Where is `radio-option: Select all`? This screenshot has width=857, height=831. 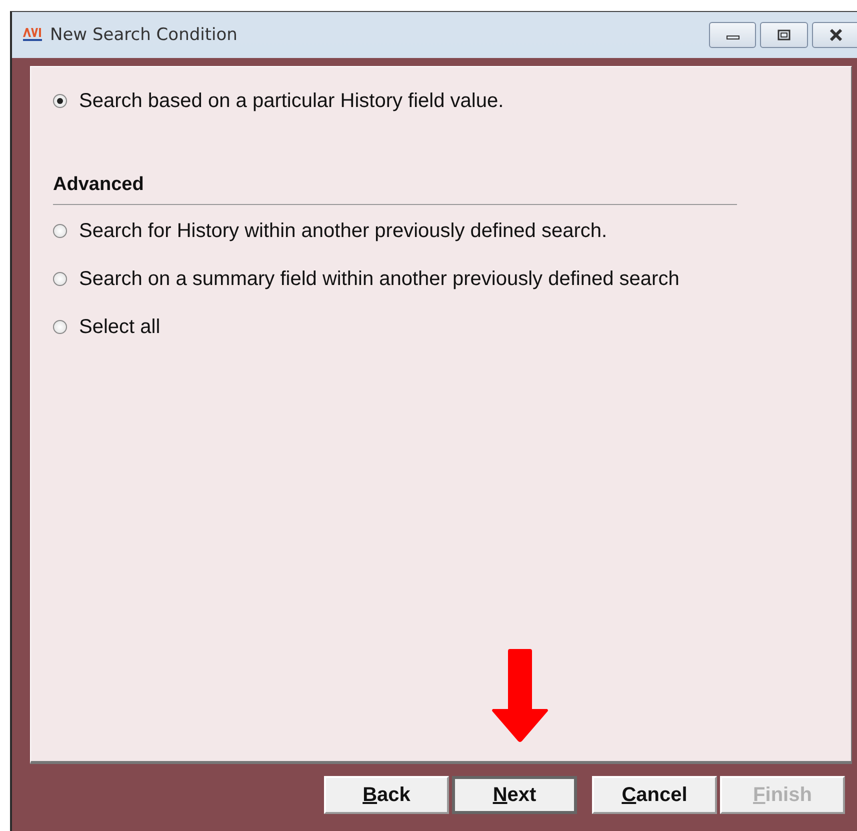
radio-option: Select all is located at coordinates (452, 327).